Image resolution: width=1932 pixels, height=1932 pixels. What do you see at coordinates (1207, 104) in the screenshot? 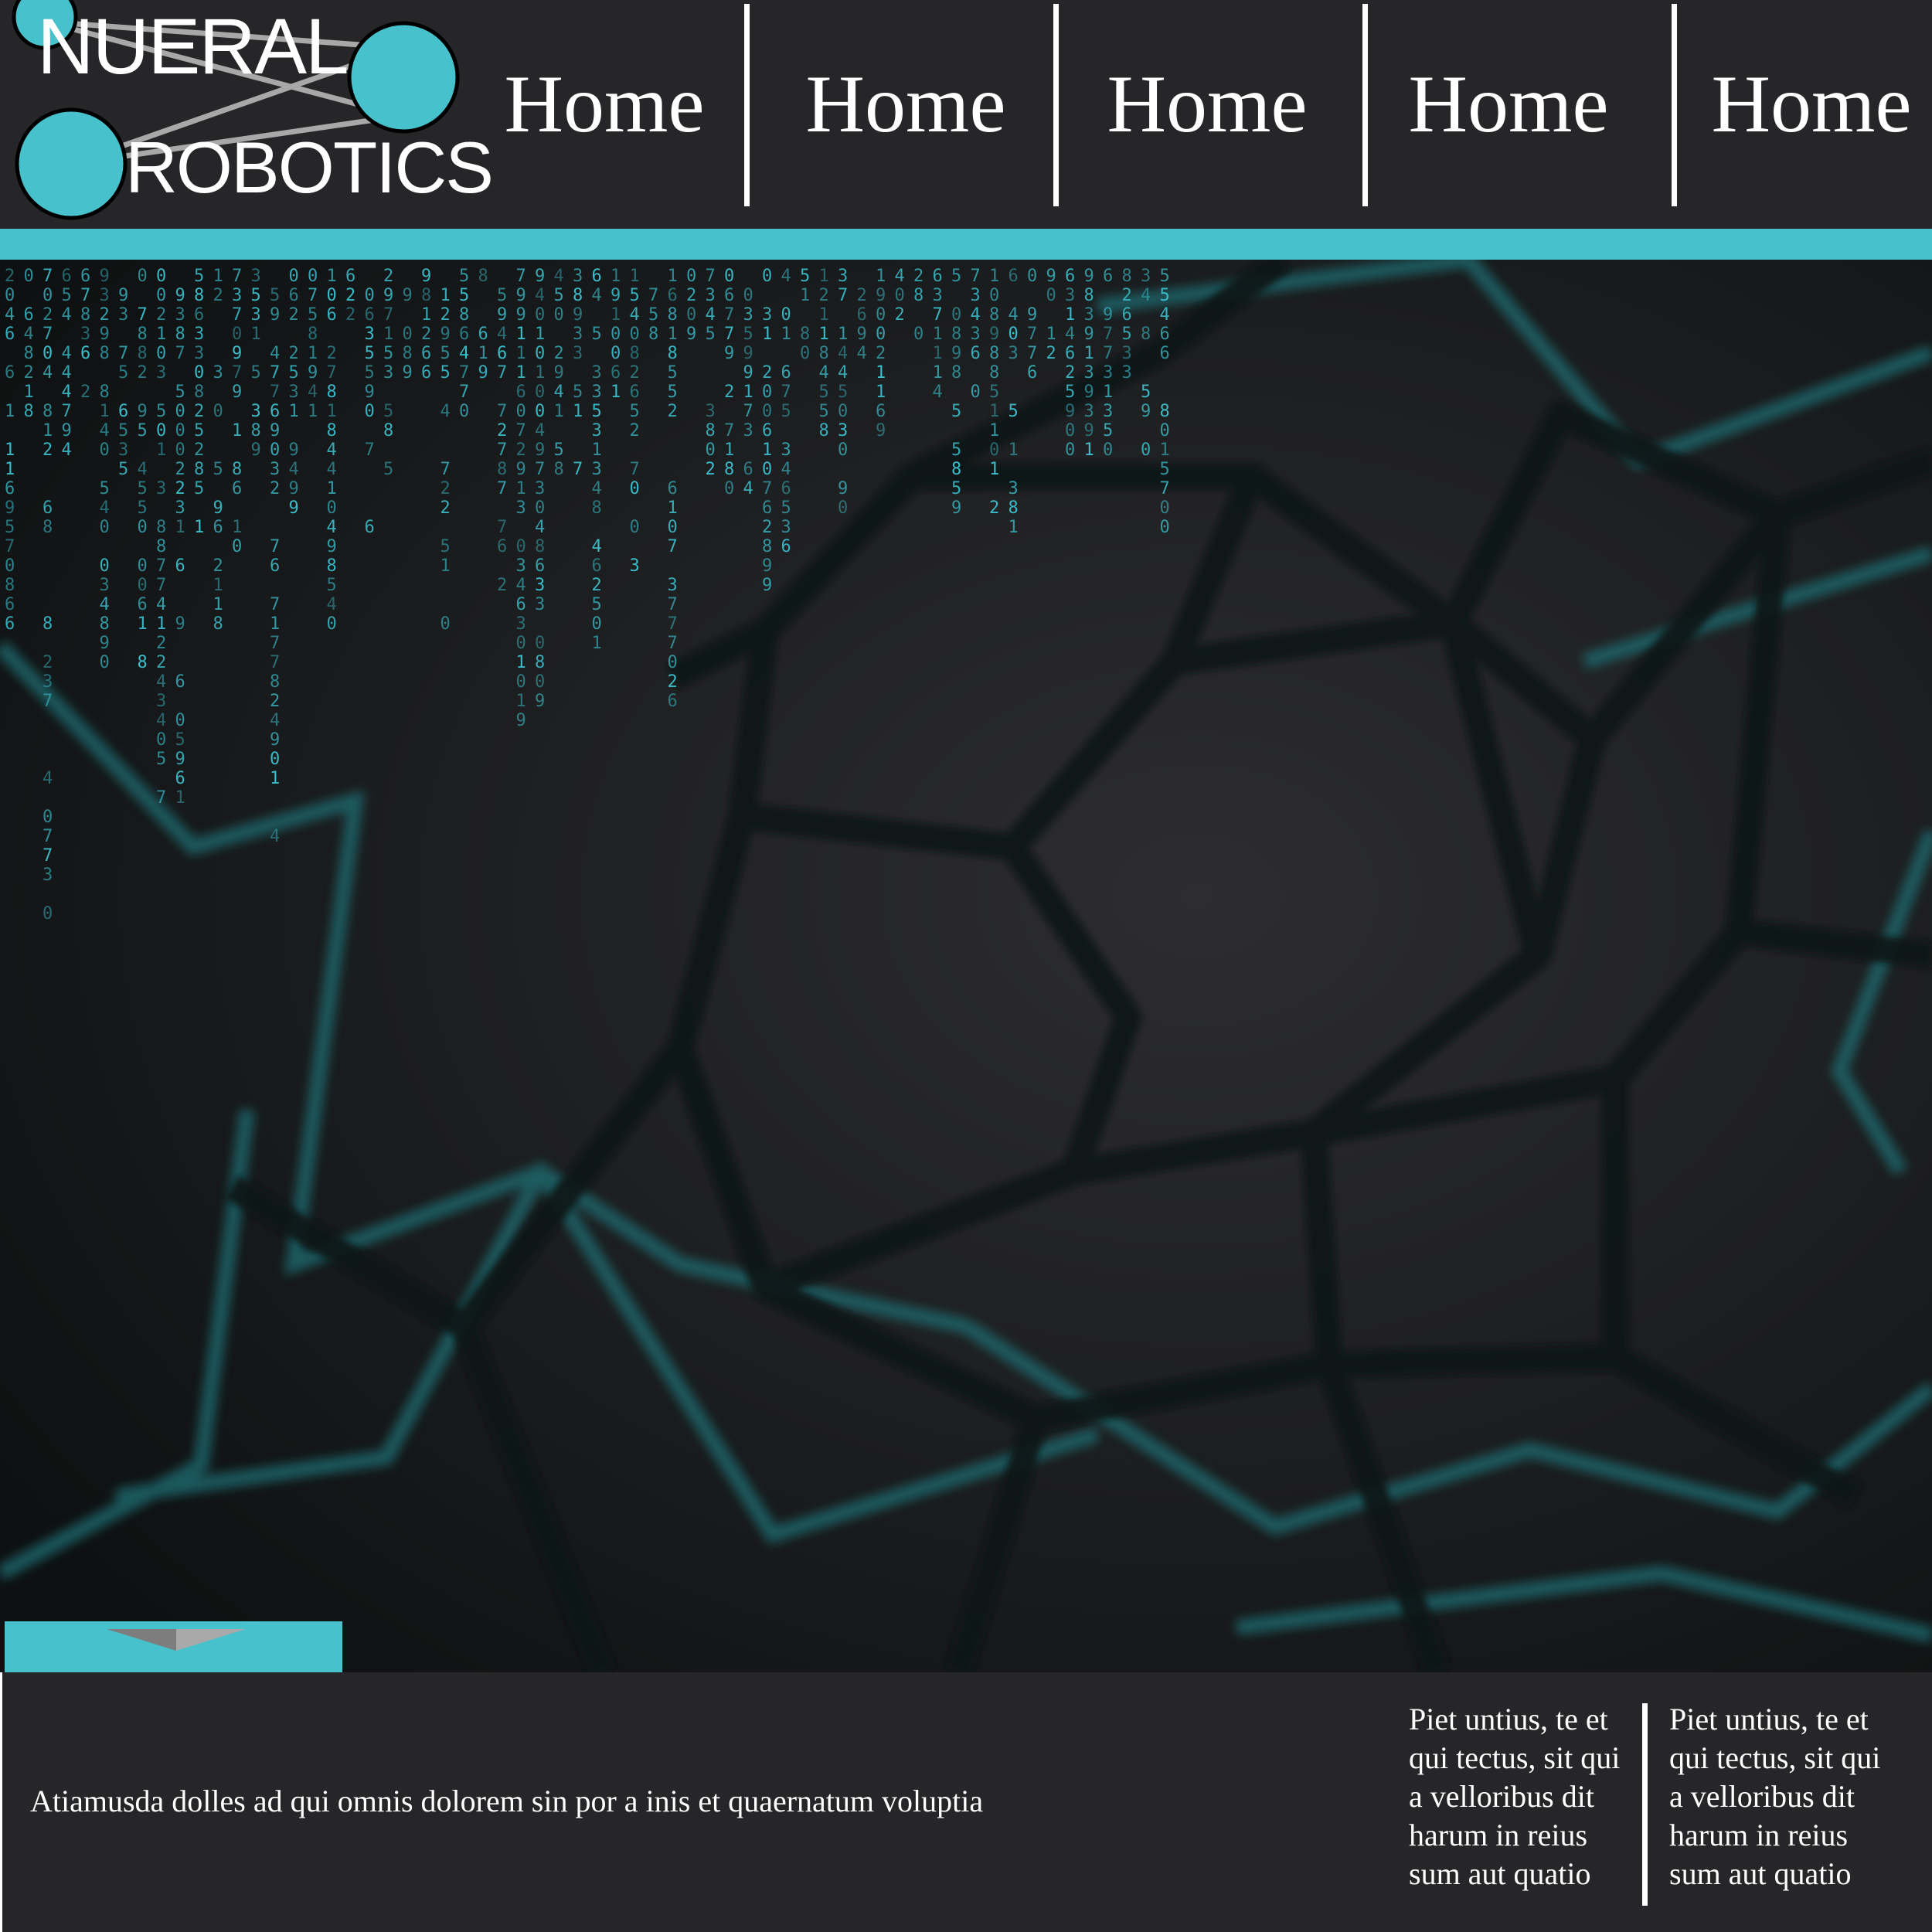
I see `nav-item-home-3: Home` at bounding box center [1207, 104].